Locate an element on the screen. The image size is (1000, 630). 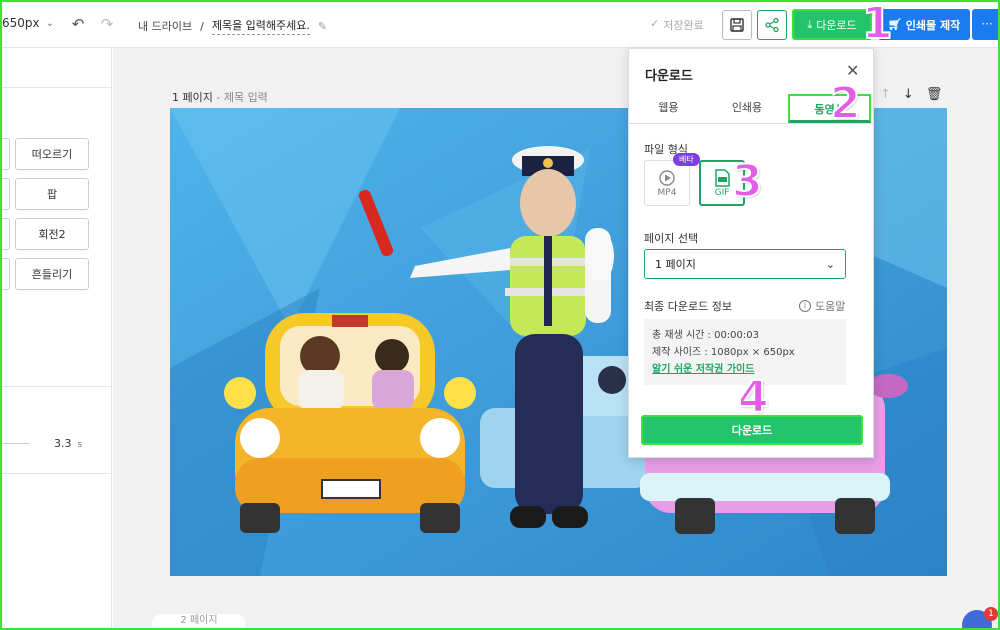
page-tools: ↑ ↓ 🗑︎ is located at coordinates (911, 94).